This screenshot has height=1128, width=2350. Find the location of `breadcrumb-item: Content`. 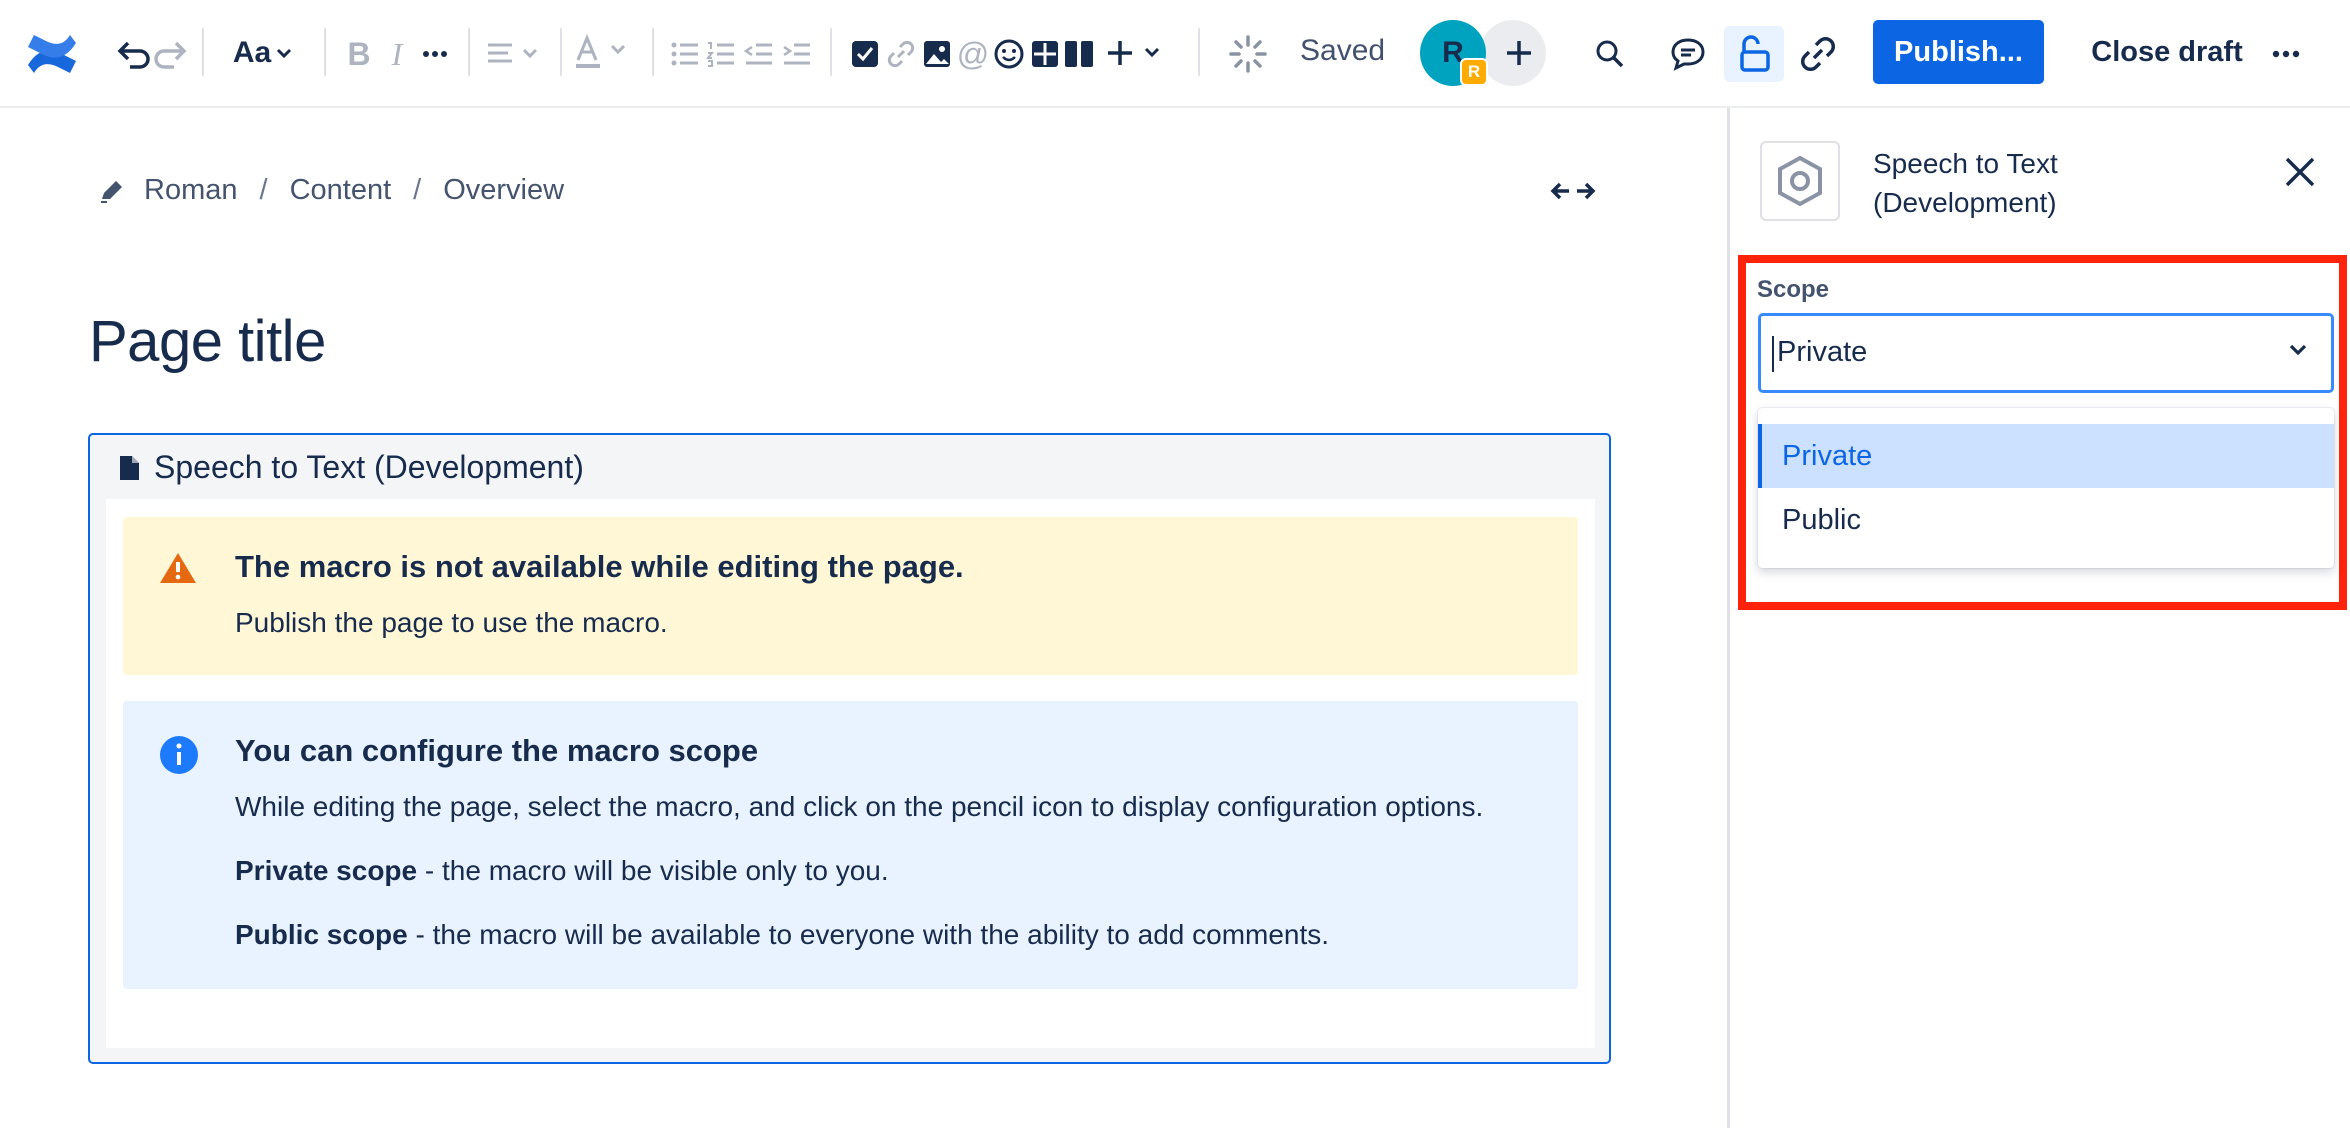

breadcrumb-item: Content is located at coordinates (341, 190).